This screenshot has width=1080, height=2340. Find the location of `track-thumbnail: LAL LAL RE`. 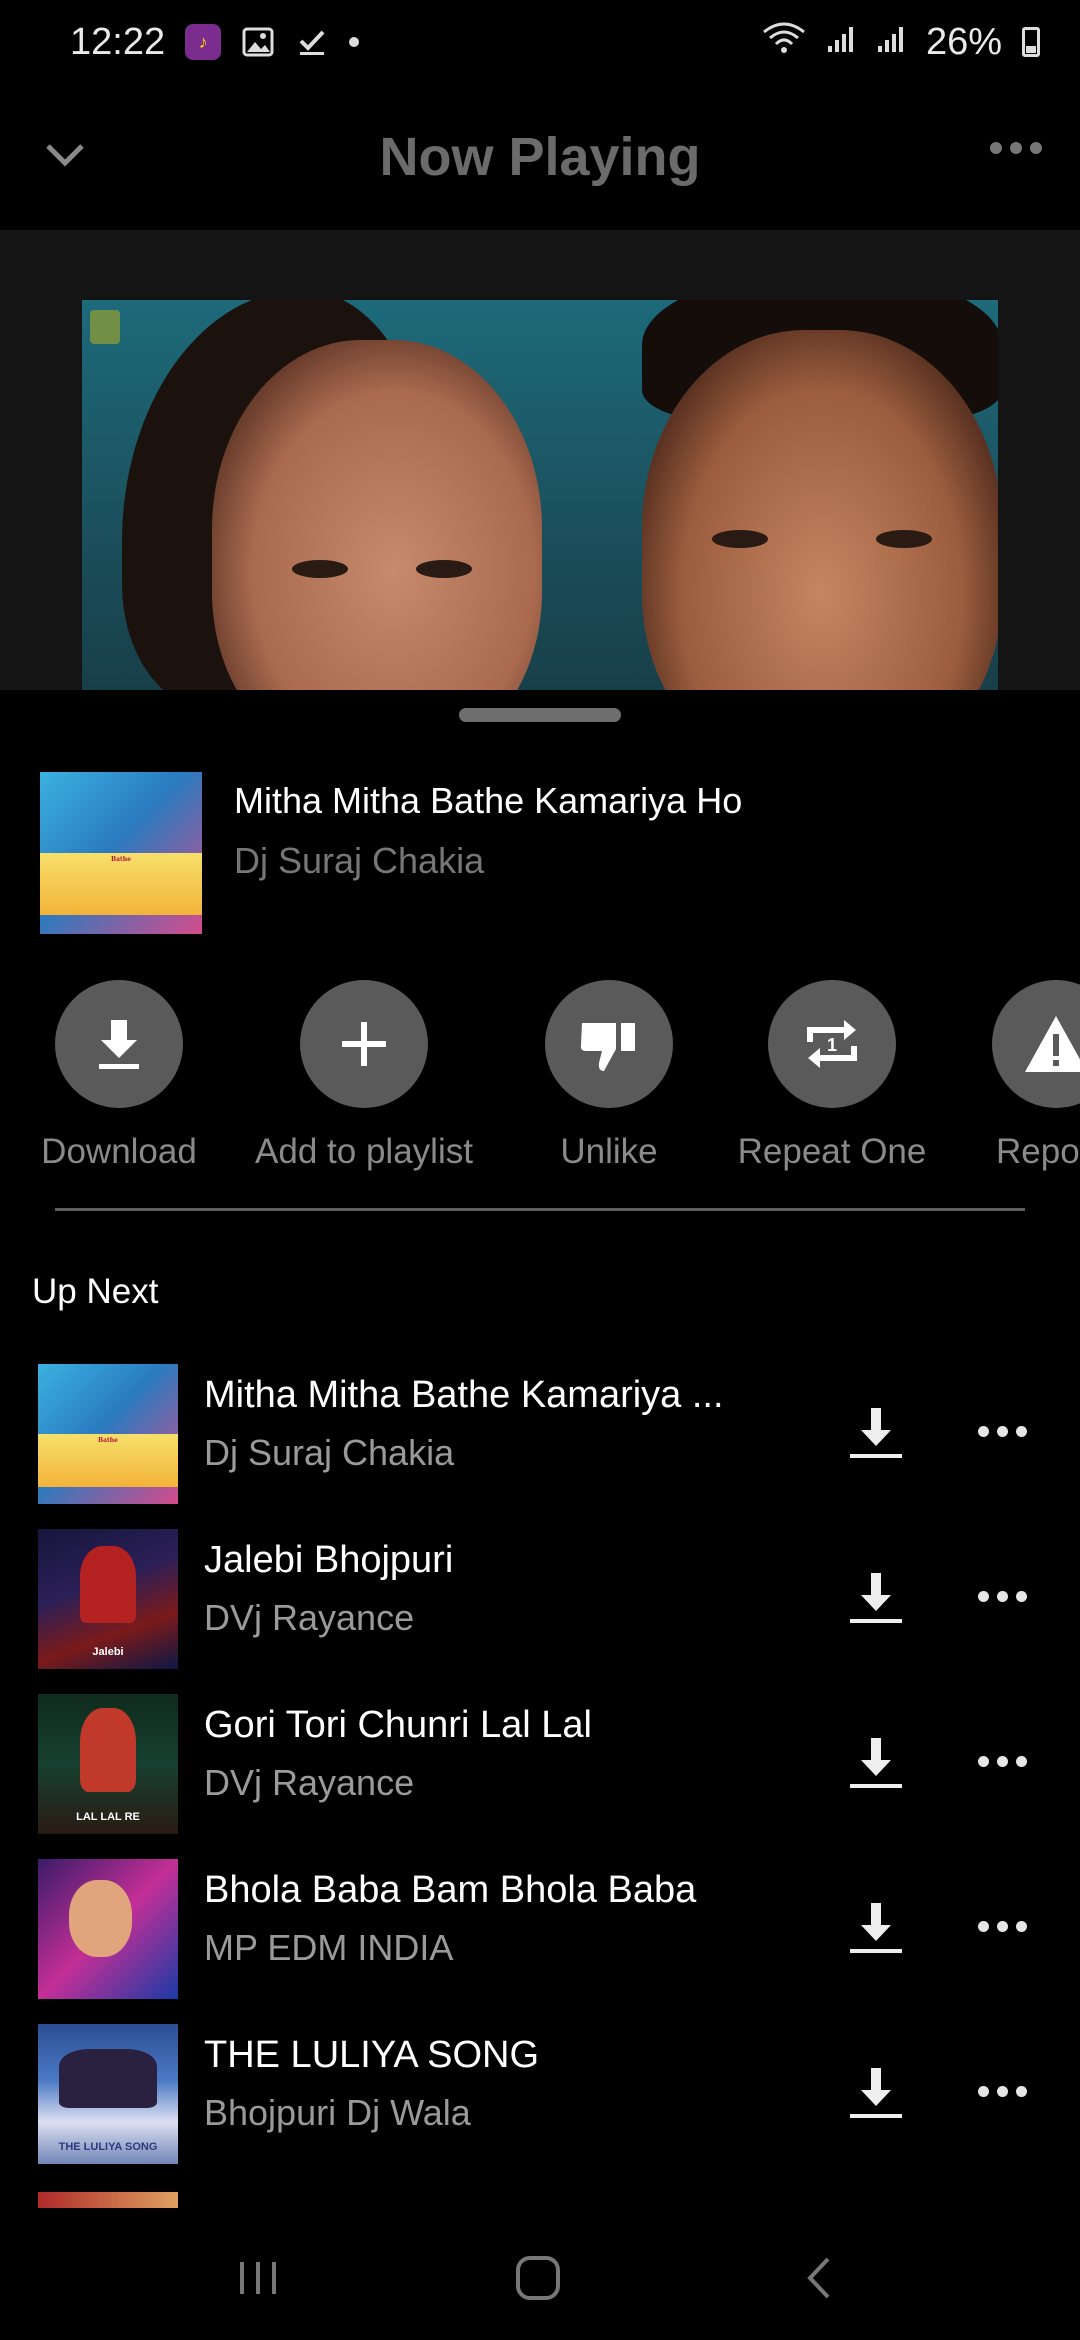

track-thumbnail: LAL LAL RE is located at coordinates (108, 1764).